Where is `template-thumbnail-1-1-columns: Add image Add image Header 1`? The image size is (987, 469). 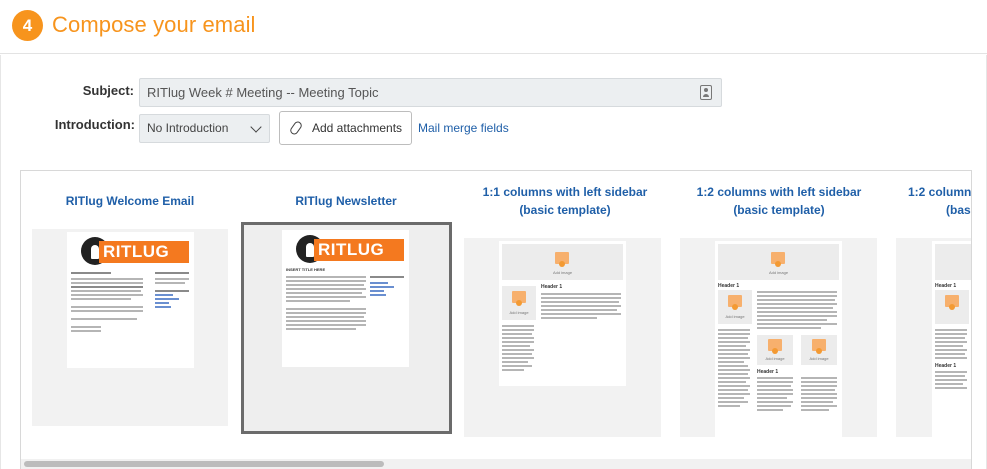 template-thumbnail-1-1-columns: Add image Add image Header 1 is located at coordinates (562, 337).